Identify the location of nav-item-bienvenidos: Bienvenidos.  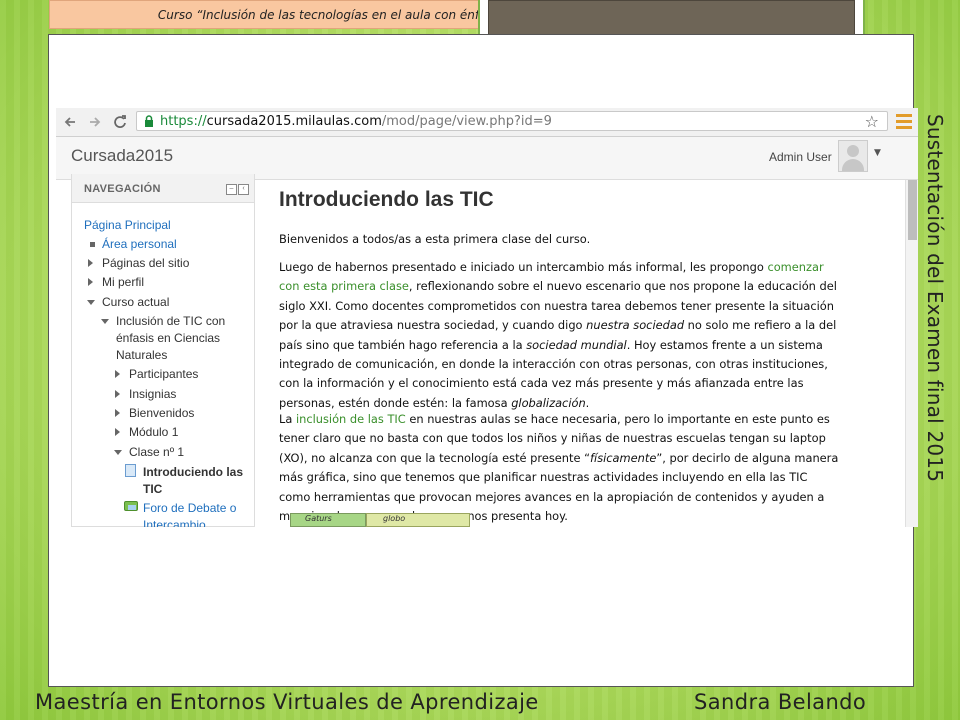
(154, 413).